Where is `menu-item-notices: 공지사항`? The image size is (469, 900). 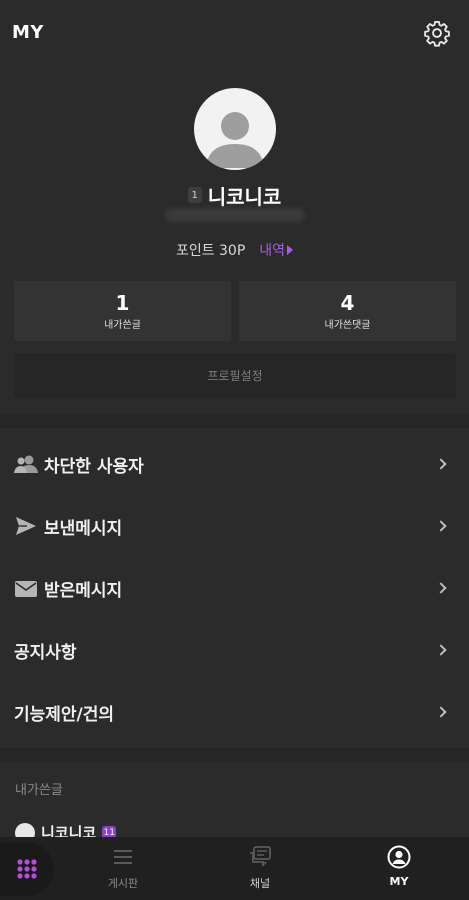 menu-item-notices: 공지사항 is located at coordinates (234, 650).